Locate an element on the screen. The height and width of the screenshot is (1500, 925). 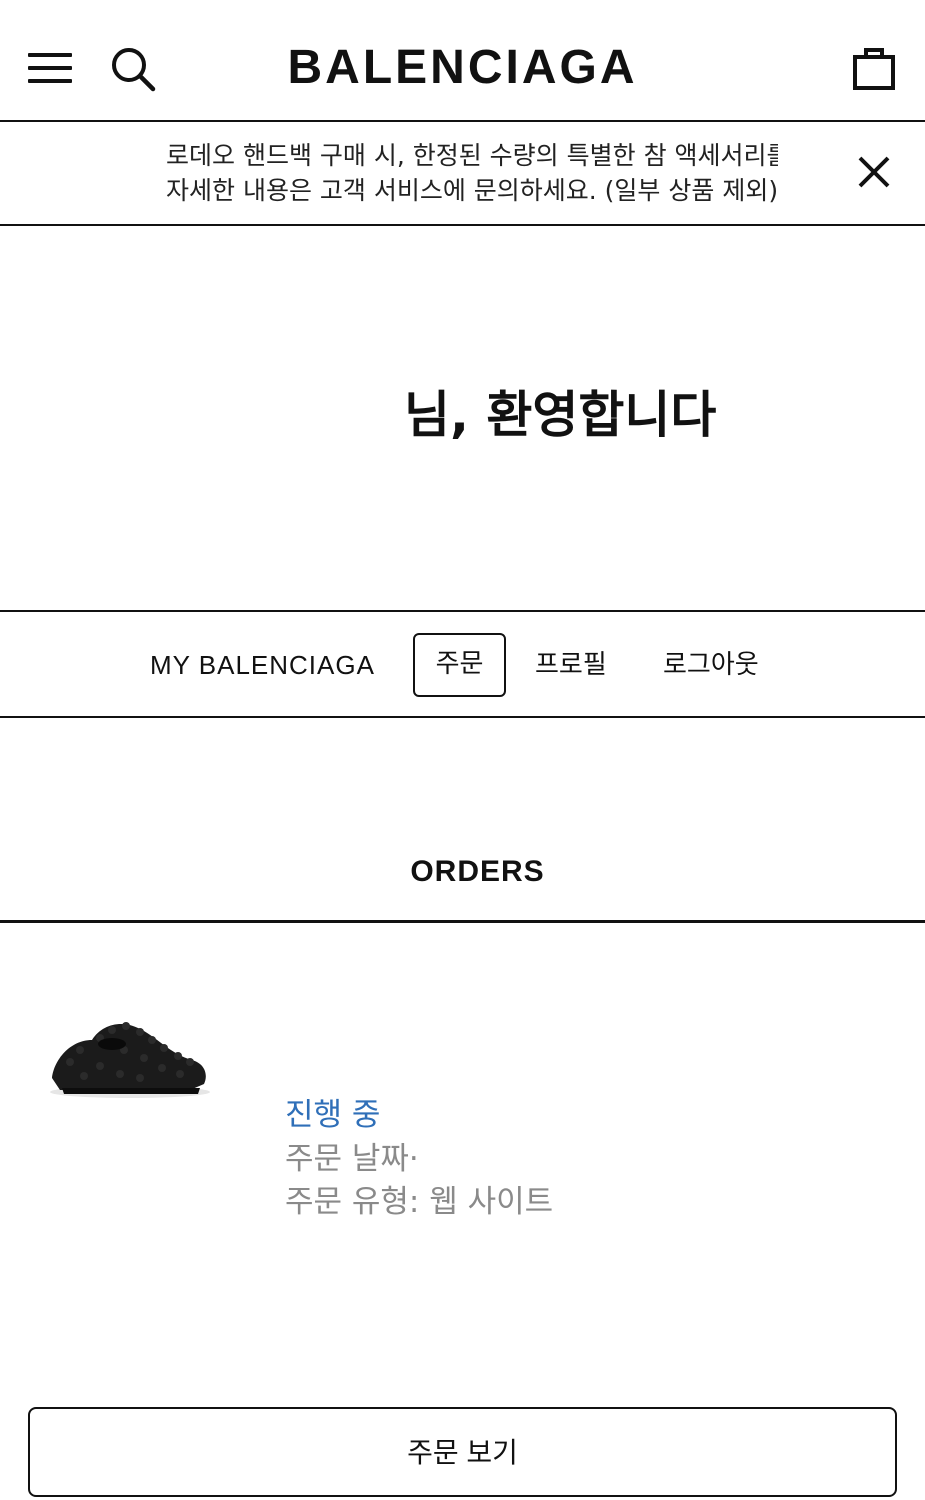
tab-orders: 주문 is located at coordinates (459, 665).